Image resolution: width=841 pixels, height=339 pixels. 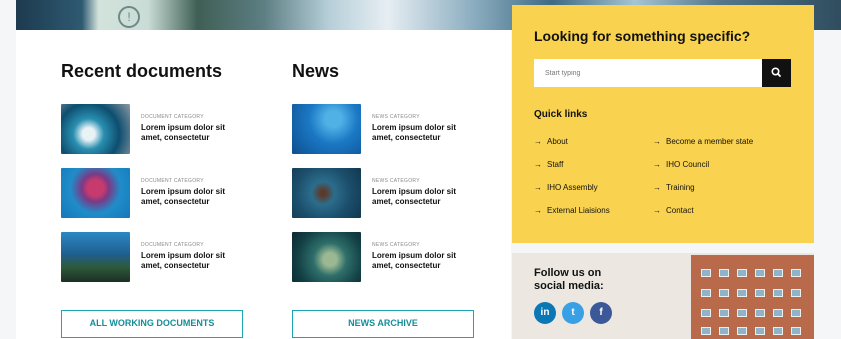 What do you see at coordinates (95, 193) in the screenshot?
I see `jellyfish-thumbnail` at bounding box center [95, 193].